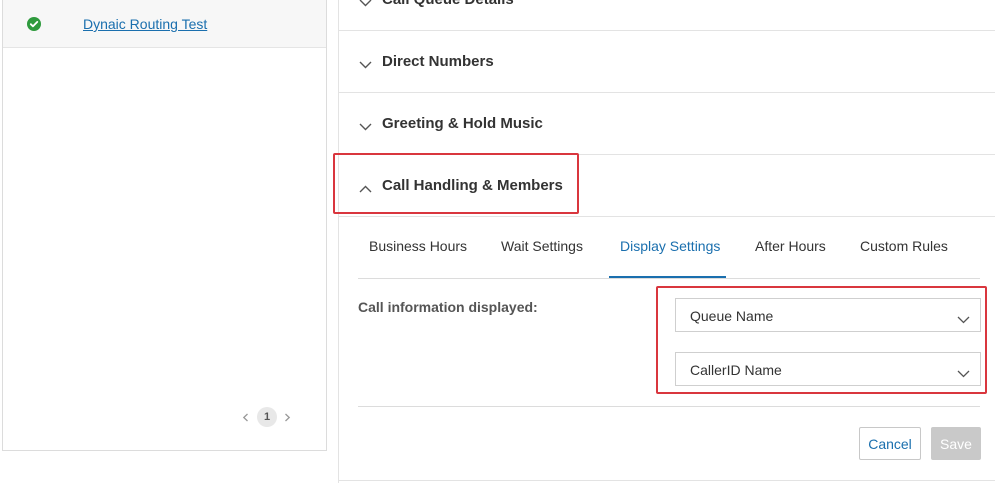 The width and height of the screenshot is (995, 483). I want to click on queue-link: Dynaic Routing Test, so click(145, 24).